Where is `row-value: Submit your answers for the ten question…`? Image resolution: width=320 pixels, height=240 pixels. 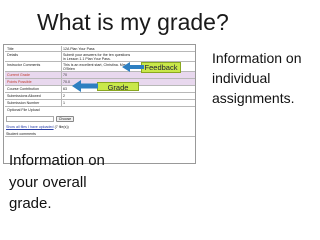 row-value: Submit your answers for the ten question… is located at coordinates (97, 56).